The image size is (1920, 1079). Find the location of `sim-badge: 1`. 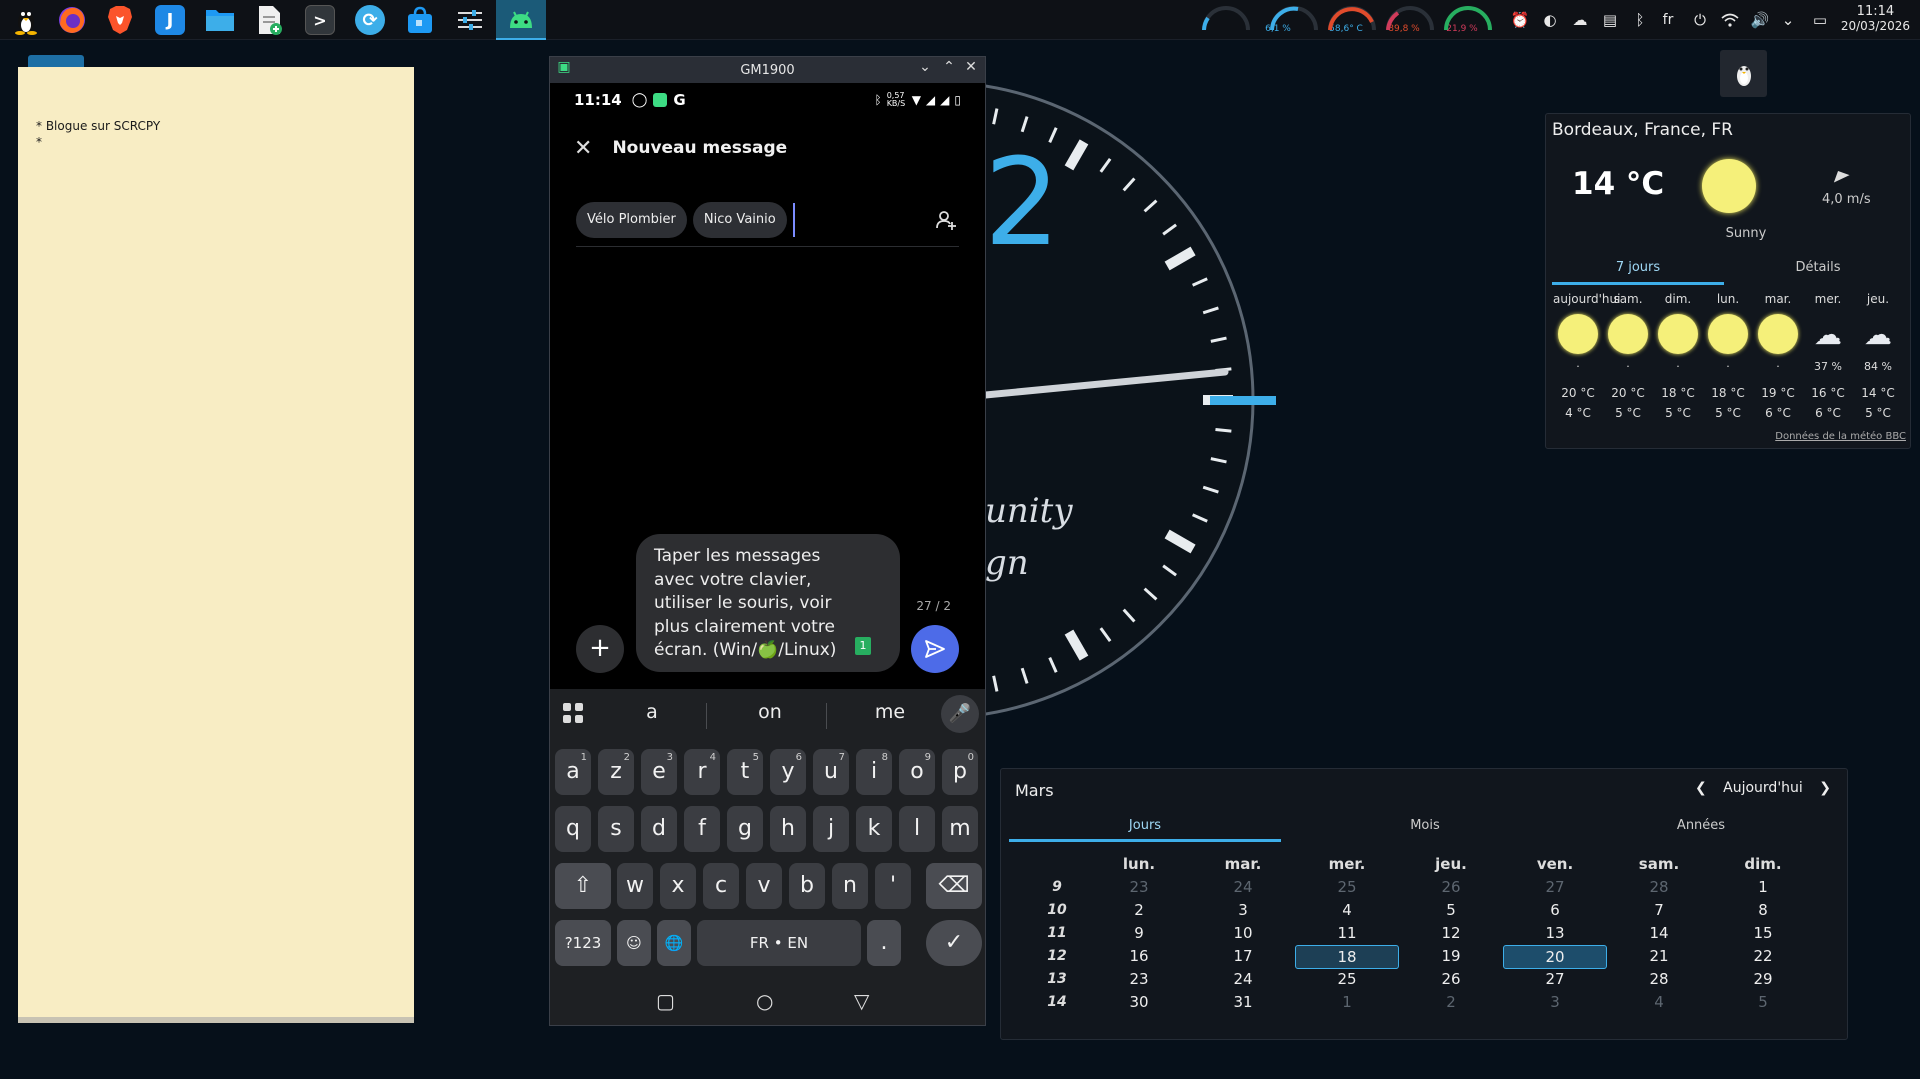

sim-badge: 1 is located at coordinates (863, 646).